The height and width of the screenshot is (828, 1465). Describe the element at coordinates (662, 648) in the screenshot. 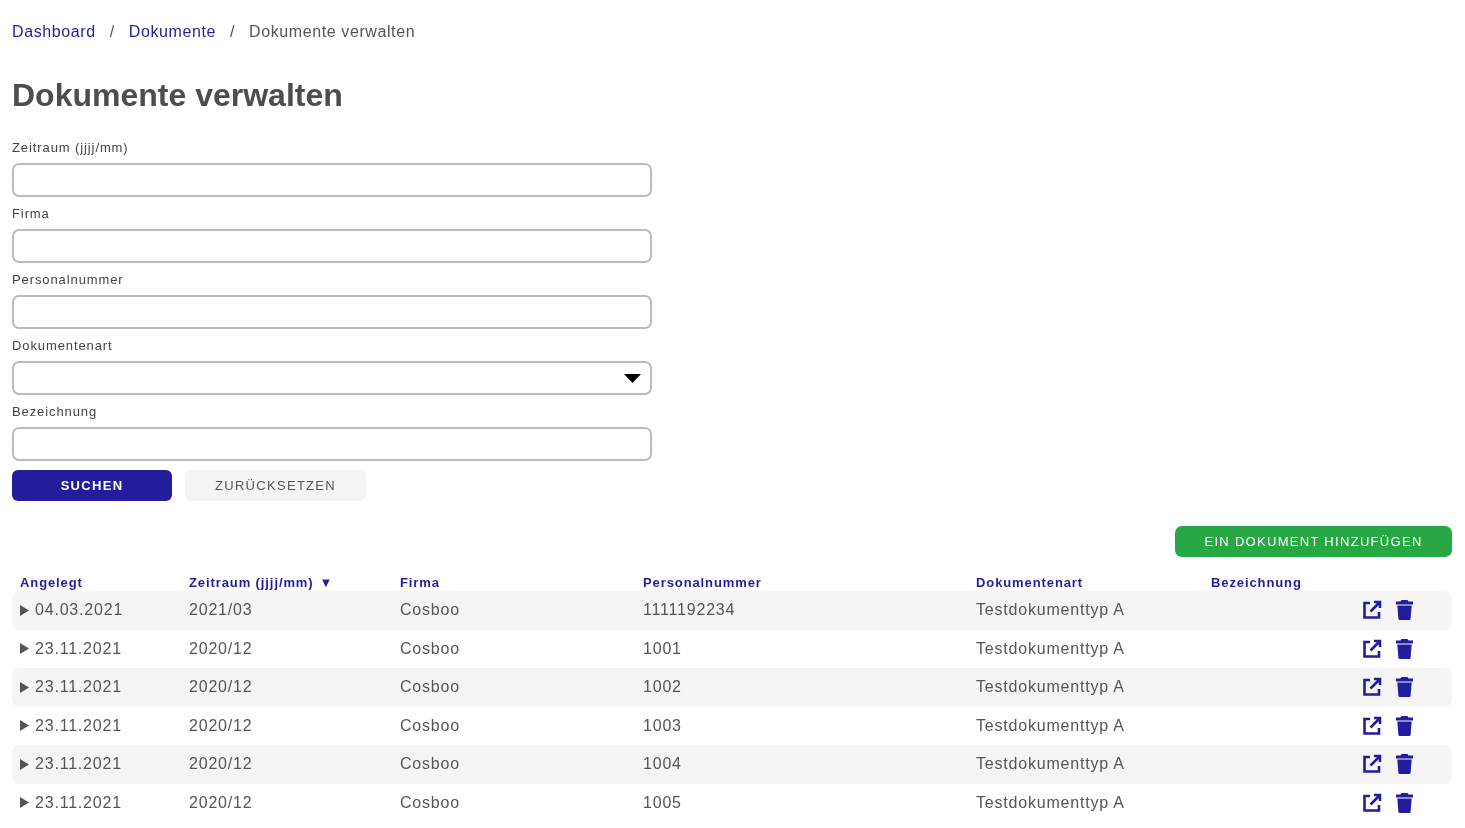

I see `table-cell: 1001` at that location.